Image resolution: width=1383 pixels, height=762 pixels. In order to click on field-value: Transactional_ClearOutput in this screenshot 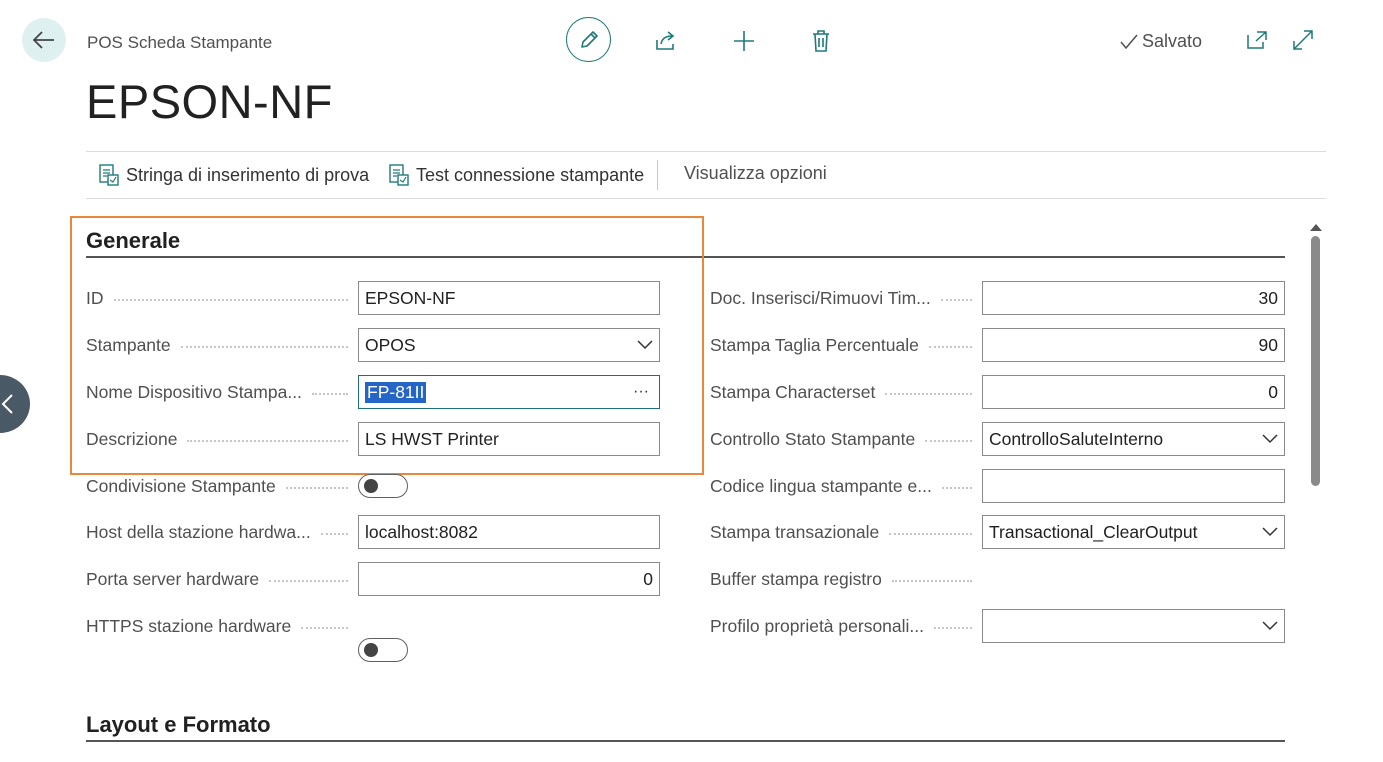, I will do `click(1093, 531)`.